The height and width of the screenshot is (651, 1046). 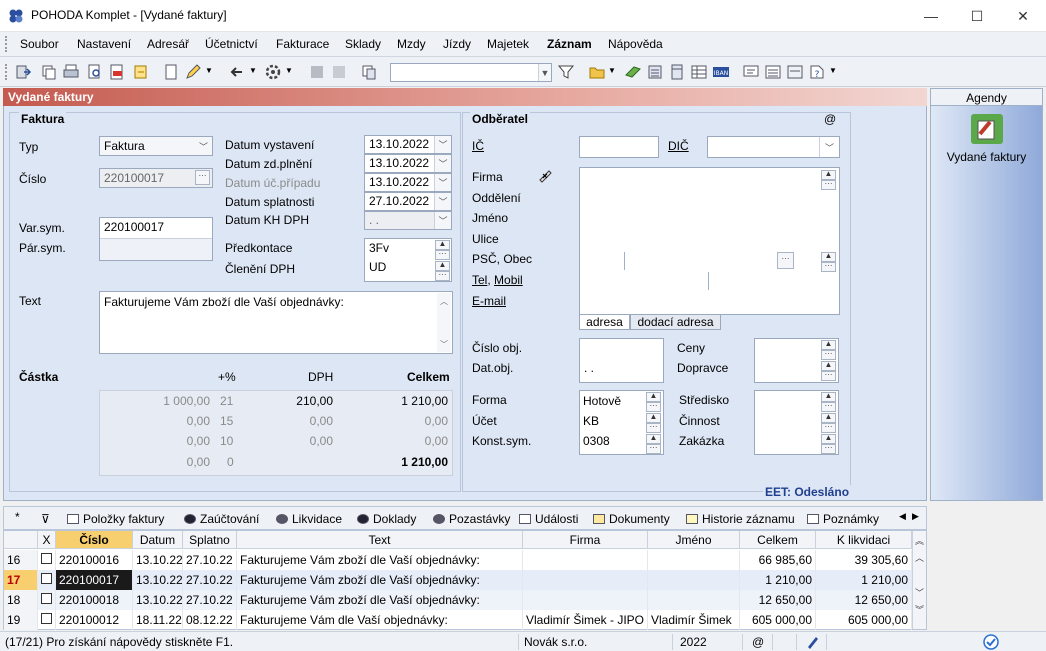 I want to click on castka-row1-base: 1 000,00, so click(x=170, y=401).